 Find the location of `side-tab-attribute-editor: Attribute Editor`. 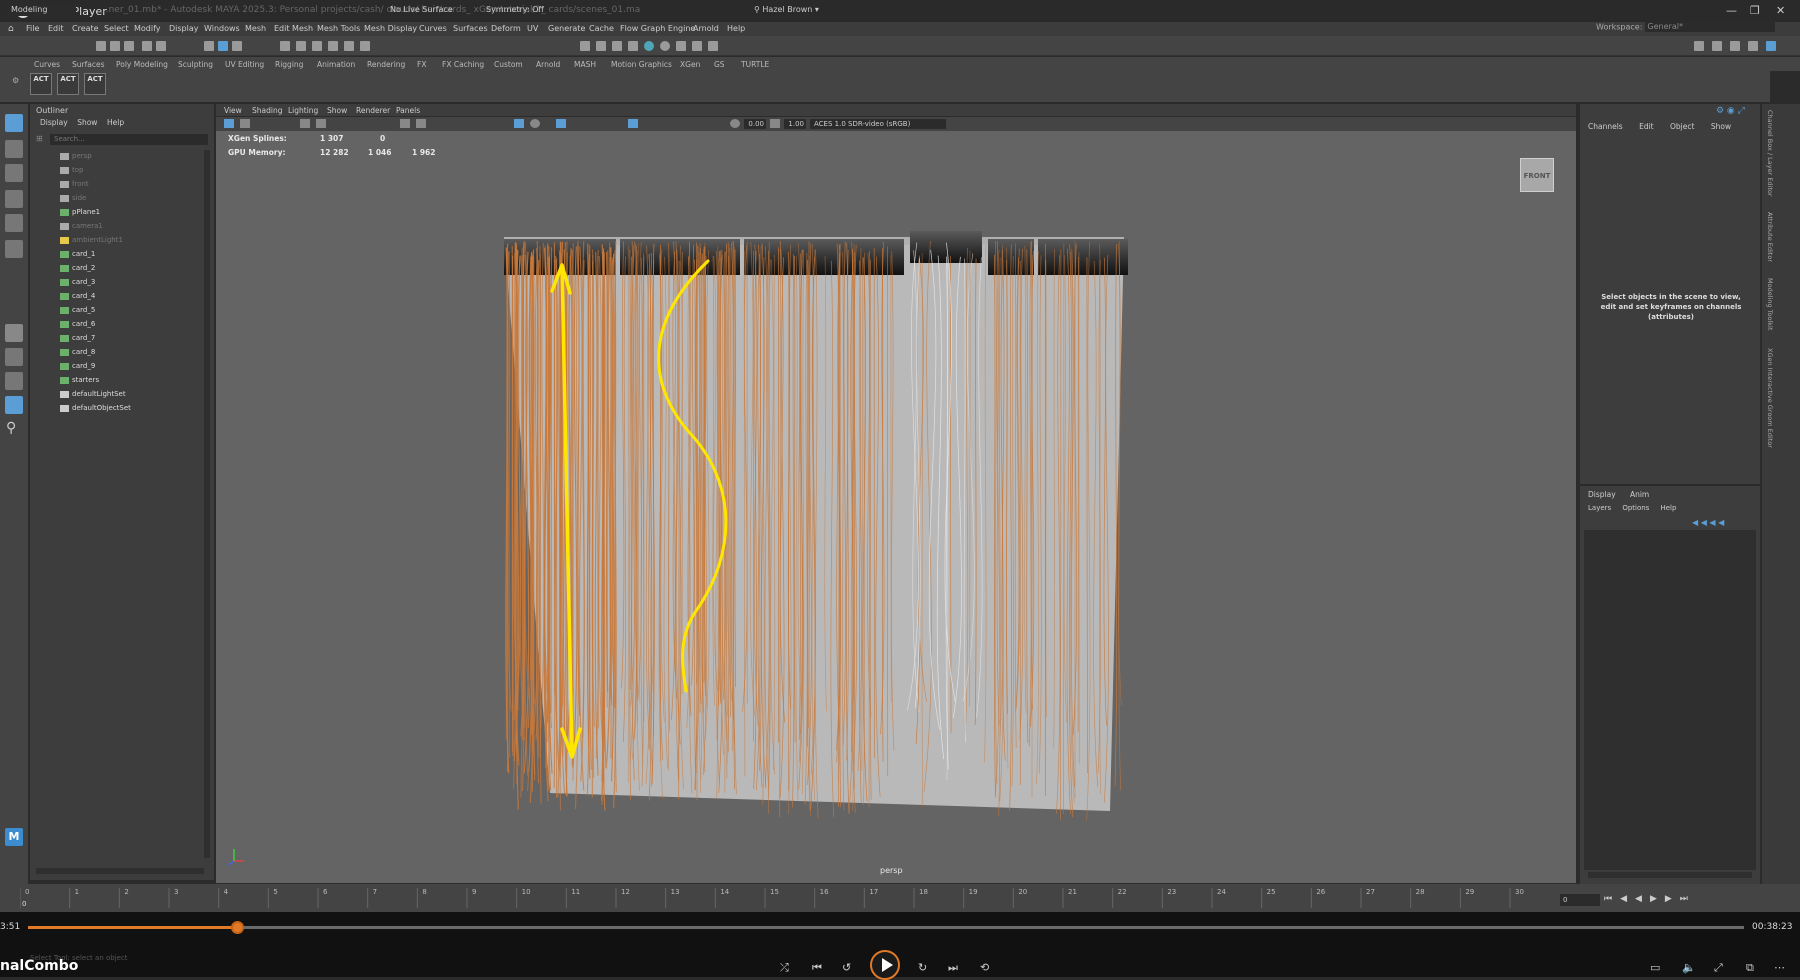

side-tab-attribute-editor: Attribute Editor is located at coordinates (1770, 237).